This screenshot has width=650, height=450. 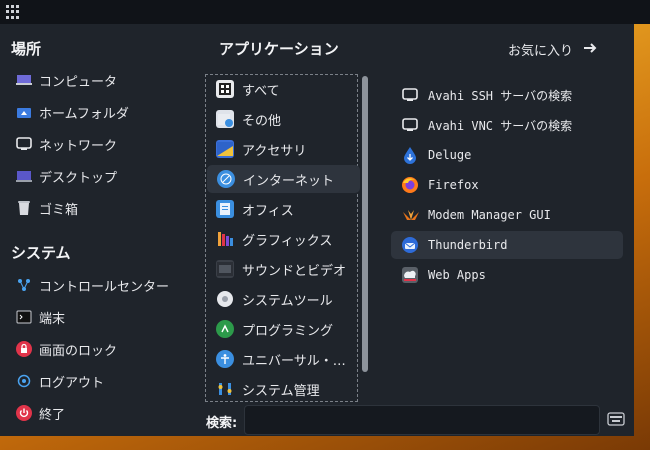 What do you see at coordinates (279, 49) in the screenshot?
I see `applications-title: アプリケーション` at bounding box center [279, 49].